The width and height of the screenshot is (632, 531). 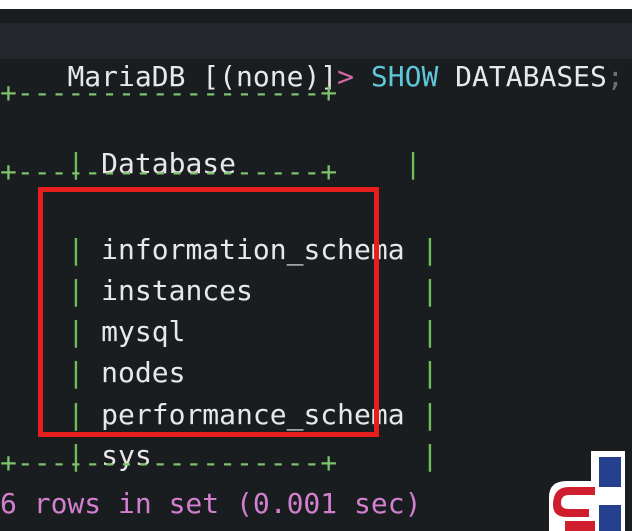 What do you see at coordinates (522, 76) in the screenshot?
I see `command-text: DATABASES` at bounding box center [522, 76].